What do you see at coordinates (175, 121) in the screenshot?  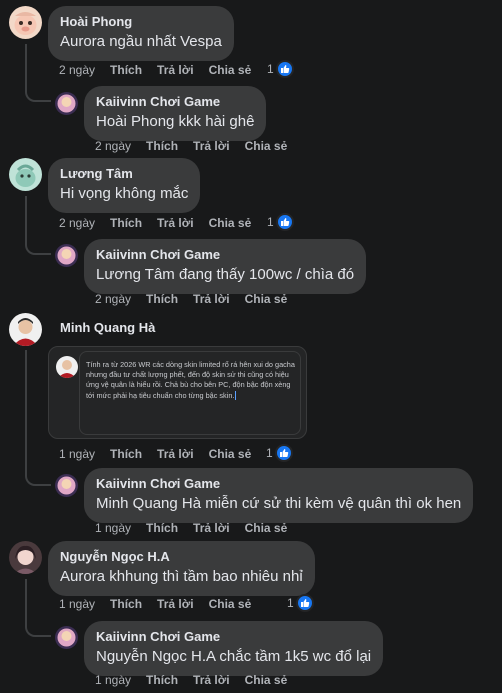 I see `reply-text: Hoài Phong kkk hài ghê` at bounding box center [175, 121].